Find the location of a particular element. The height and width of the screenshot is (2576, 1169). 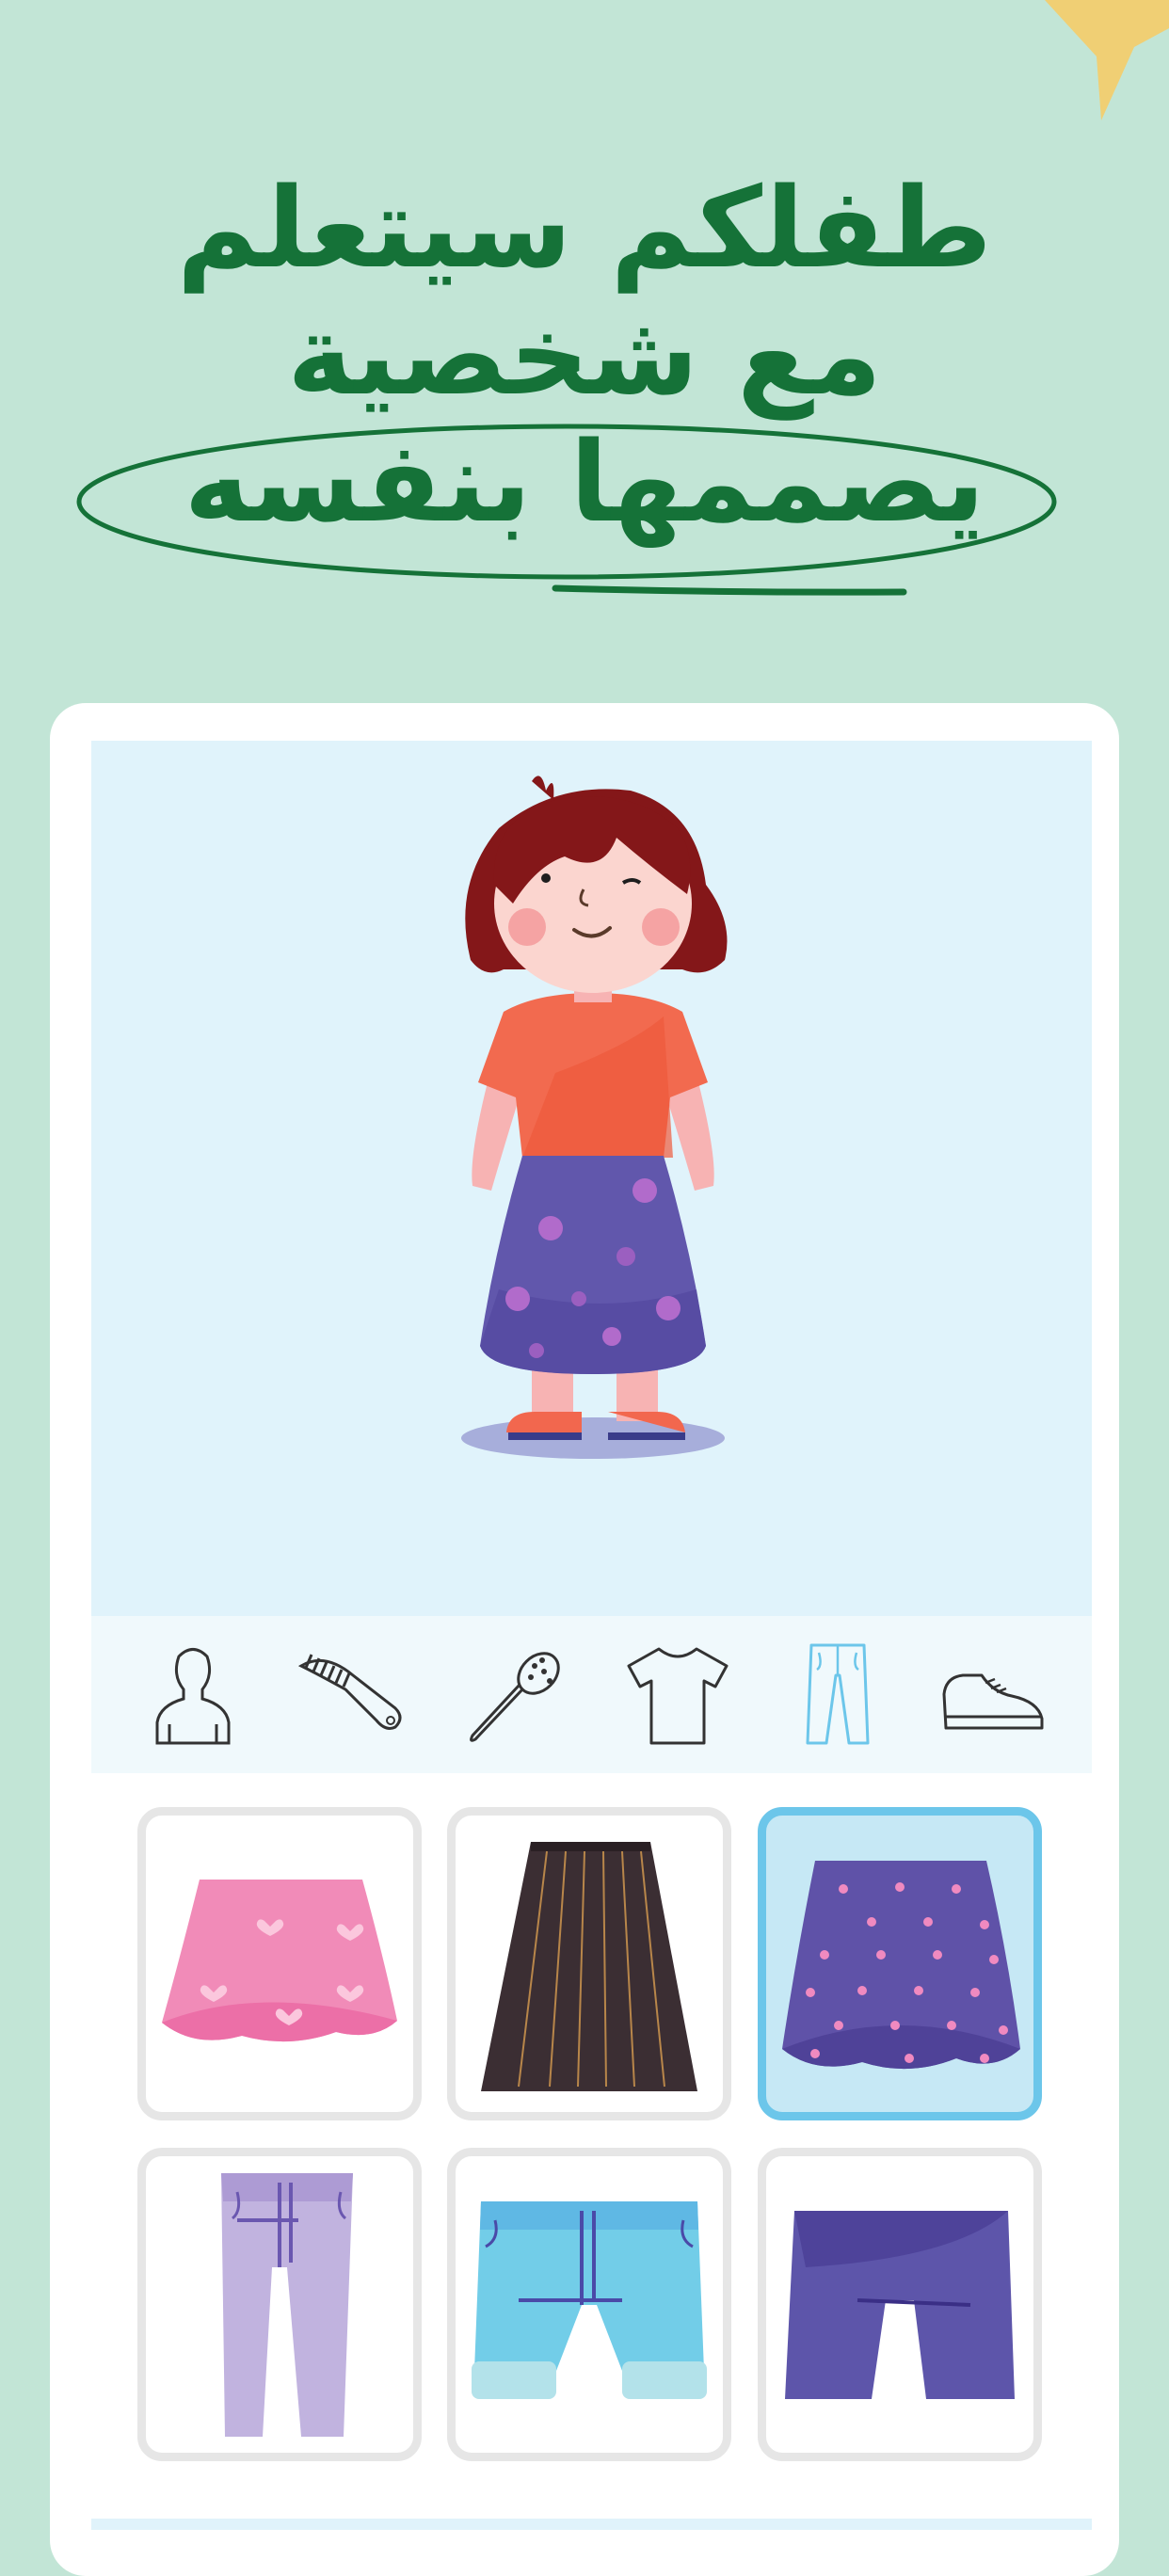

item-lavender-pants is located at coordinates (279, 2304).